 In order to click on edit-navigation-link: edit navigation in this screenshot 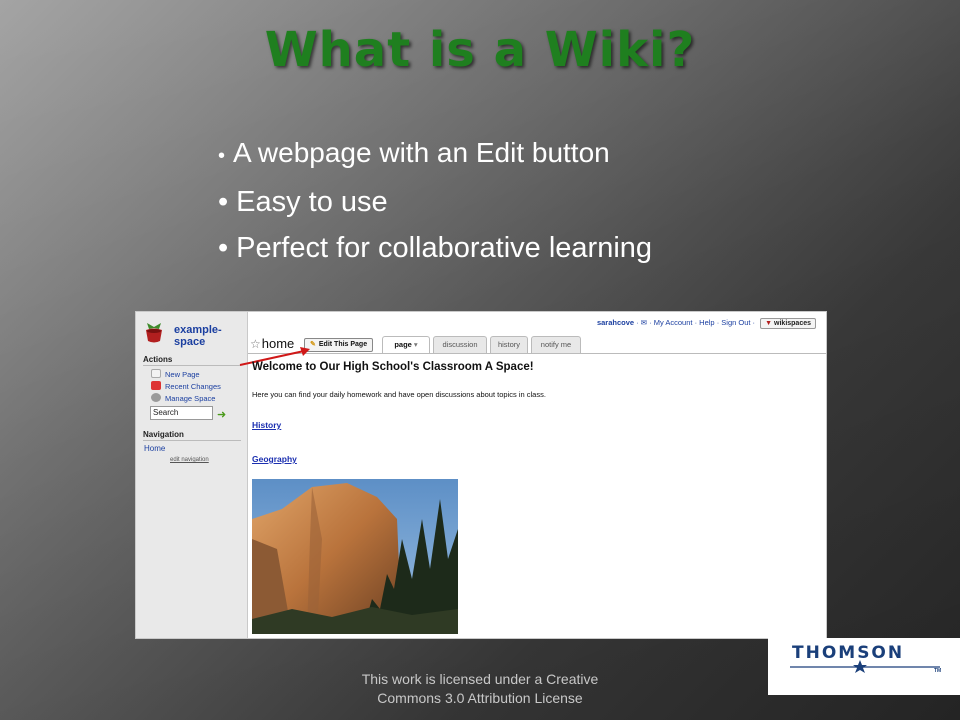, I will do `click(189, 460)`.